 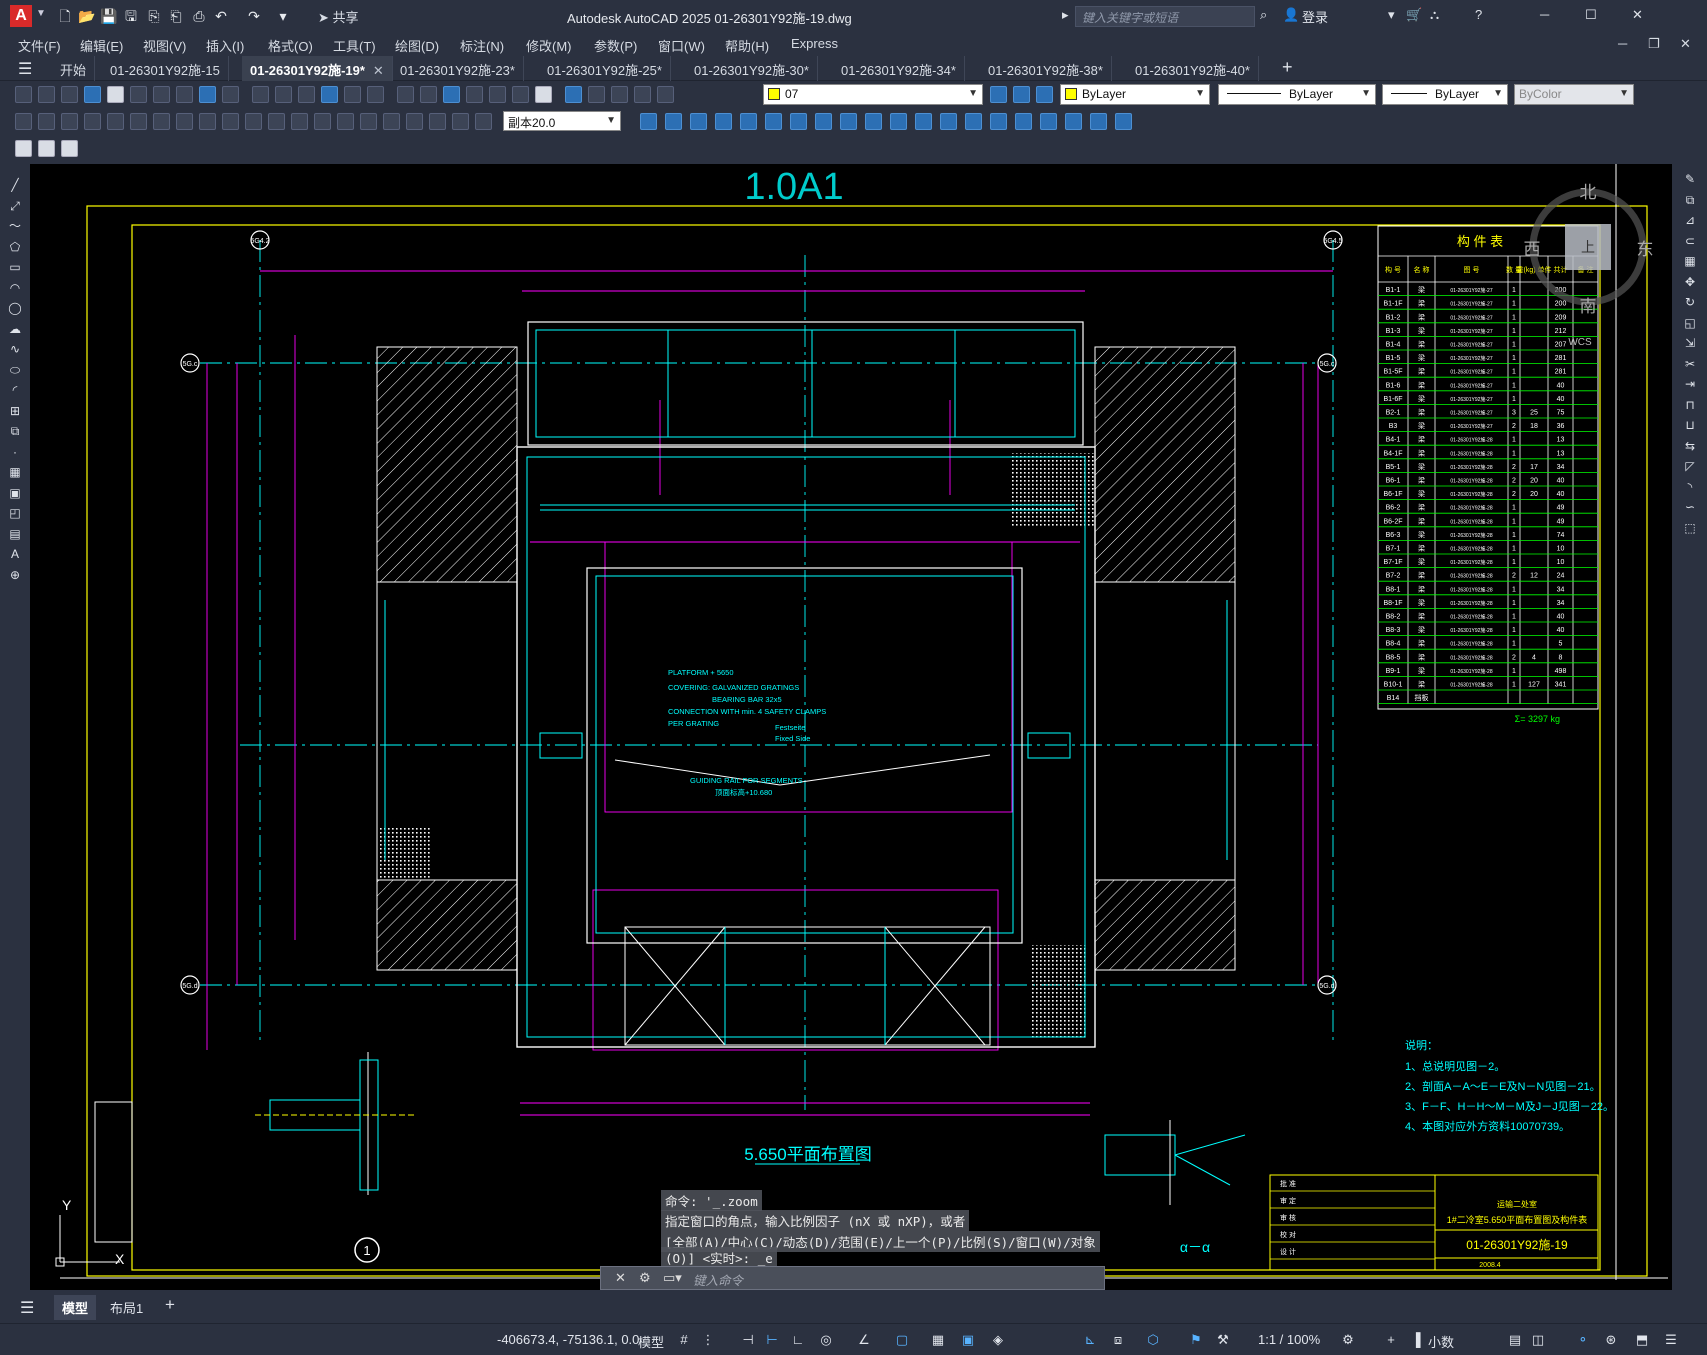 What do you see at coordinates (723, 121) in the screenshot?
I see `modify-tool-4-icon` at bounding box center [723, 121].